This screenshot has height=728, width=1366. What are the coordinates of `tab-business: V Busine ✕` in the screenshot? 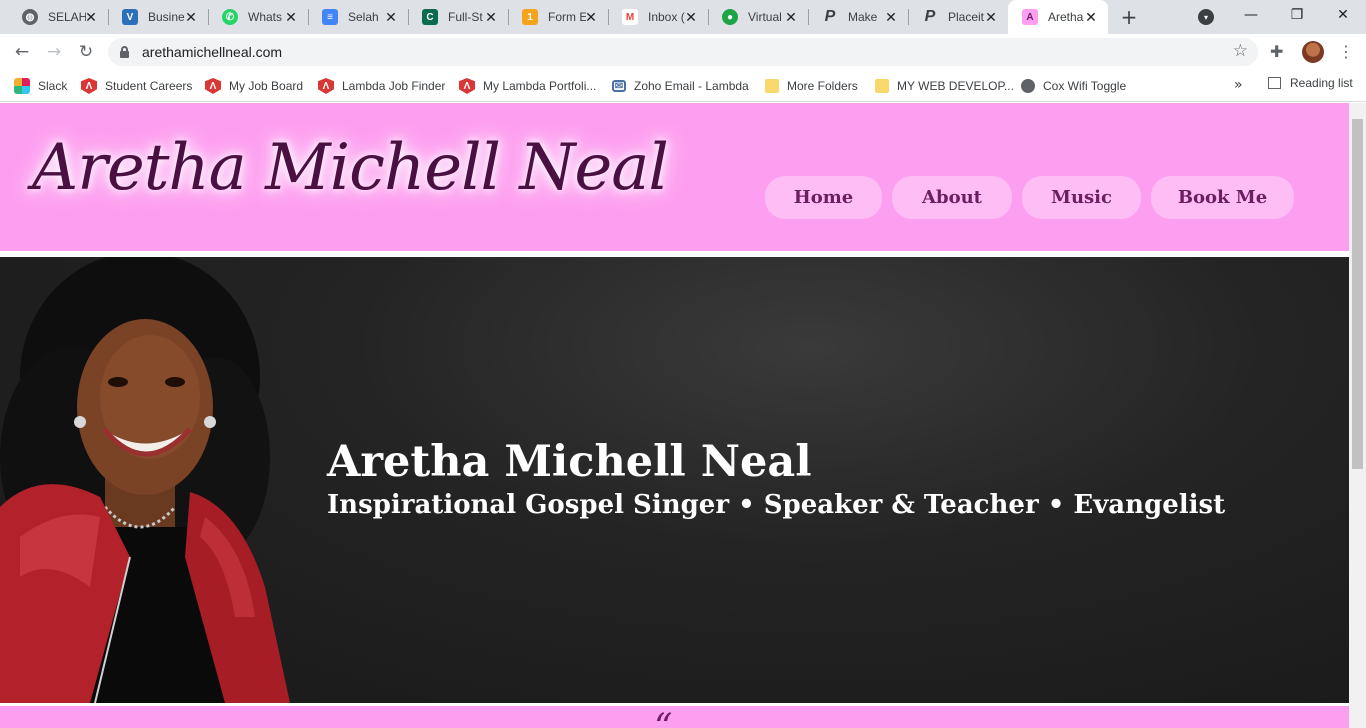 It's located at (158, 17).